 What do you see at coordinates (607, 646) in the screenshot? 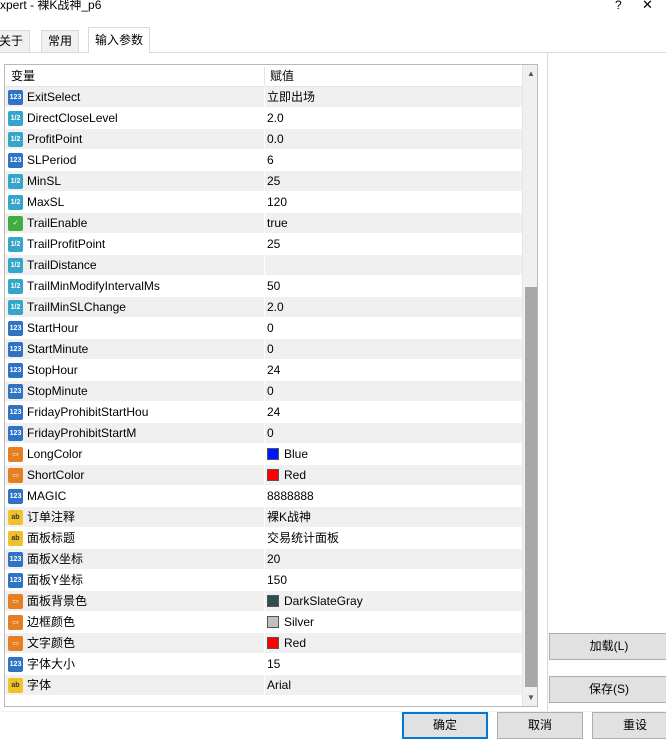
I see `load-button: 加载(L)` at bounding box center [607, 646].